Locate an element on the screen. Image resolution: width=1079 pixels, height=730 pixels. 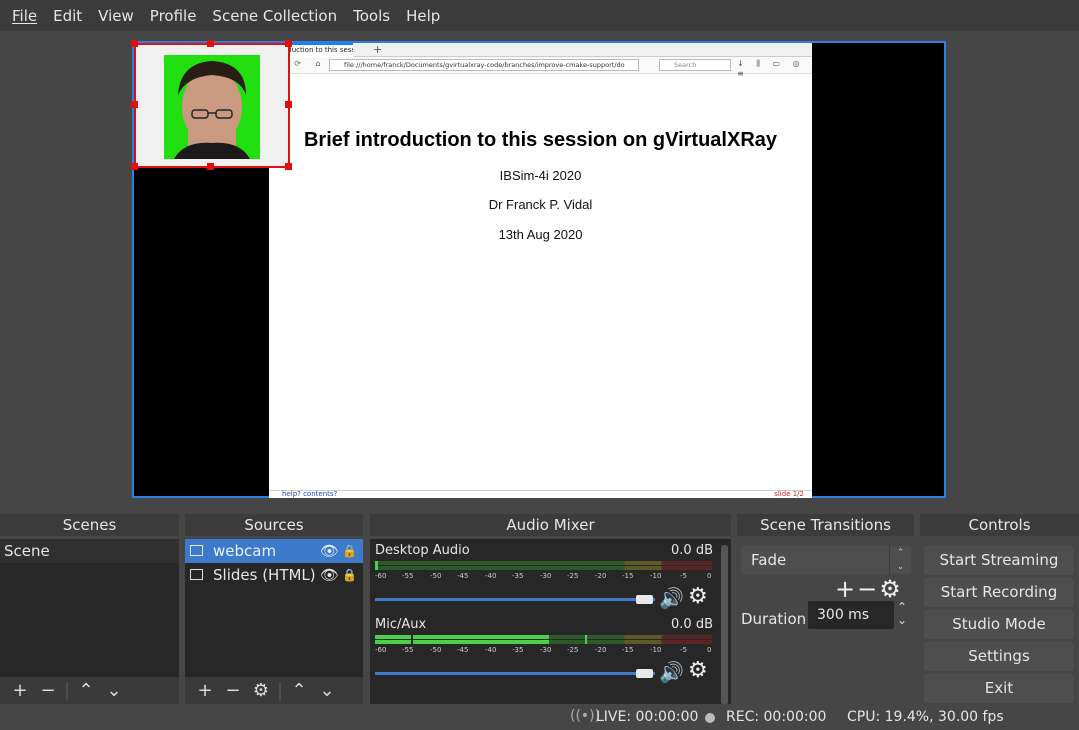
slide-author: Dr Franck P. Vidal is located at coordinates (540, 204).